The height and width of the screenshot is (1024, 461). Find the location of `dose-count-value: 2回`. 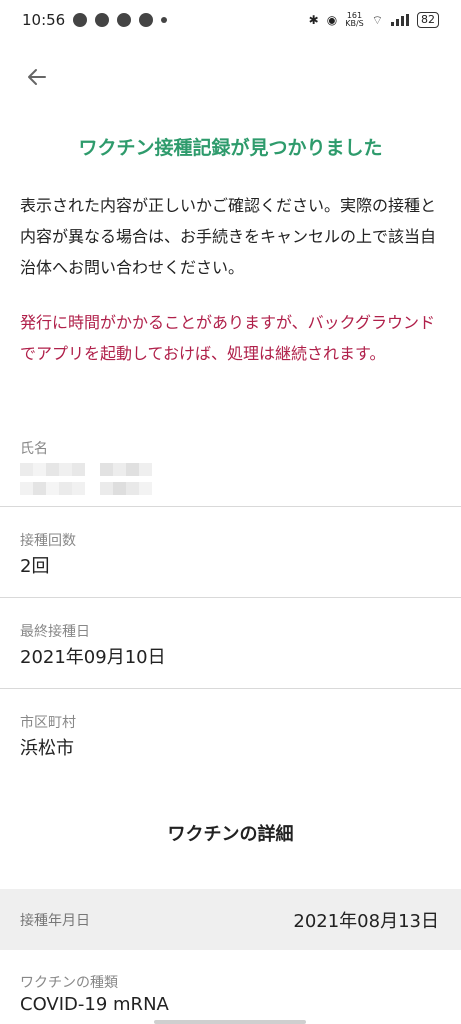

dose-count-value: 2回 is located at coordinates (35, 566).